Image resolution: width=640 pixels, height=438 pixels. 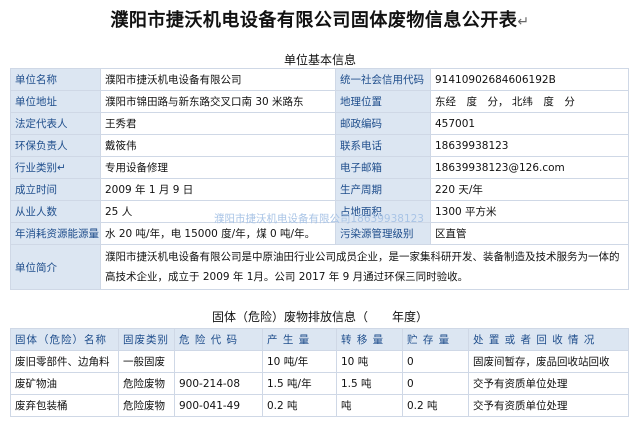 I want to click on field-label: 电子邮箱, so click(x=383, y=167).